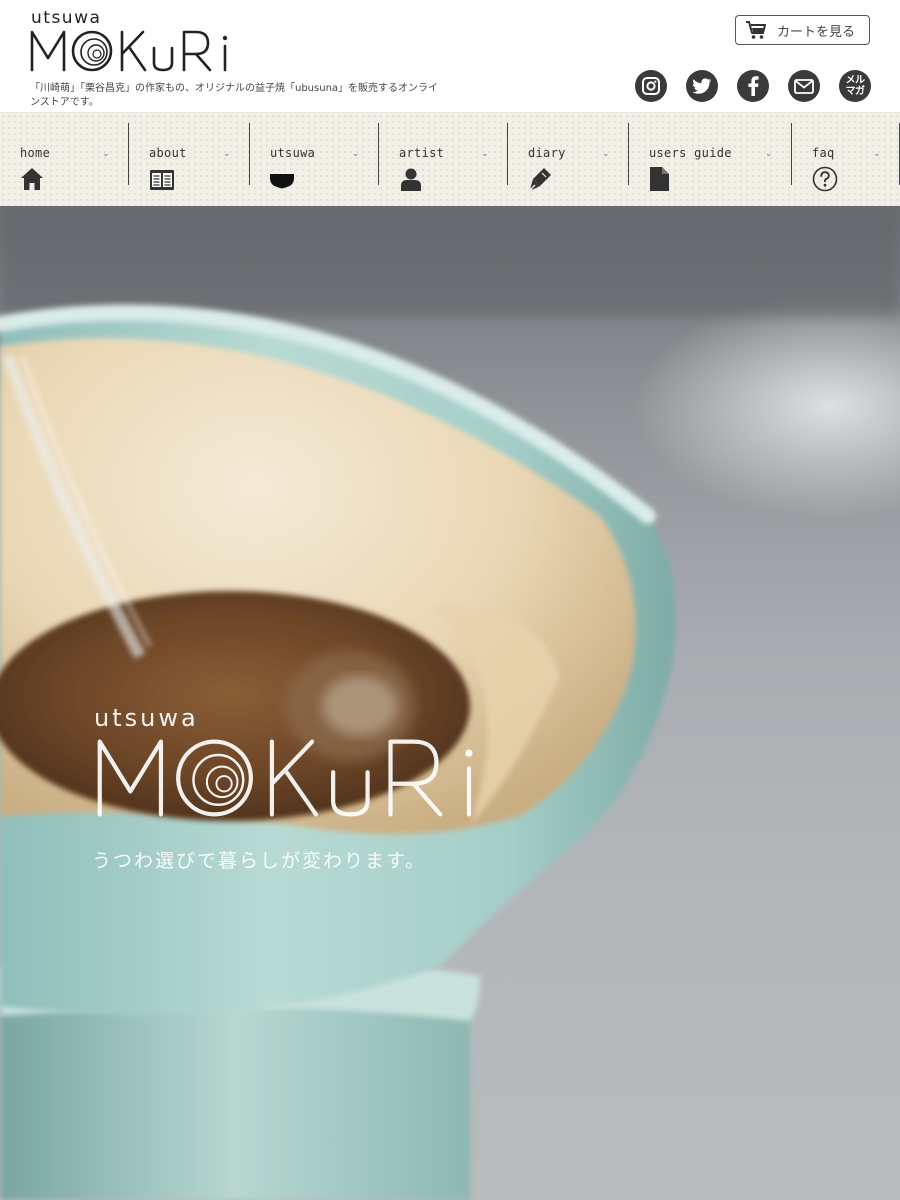  What do you see at coordinates (64, 156) in the screenshot?
I see `nav-item-home: home ⌄` at bounding box center [64, 156].